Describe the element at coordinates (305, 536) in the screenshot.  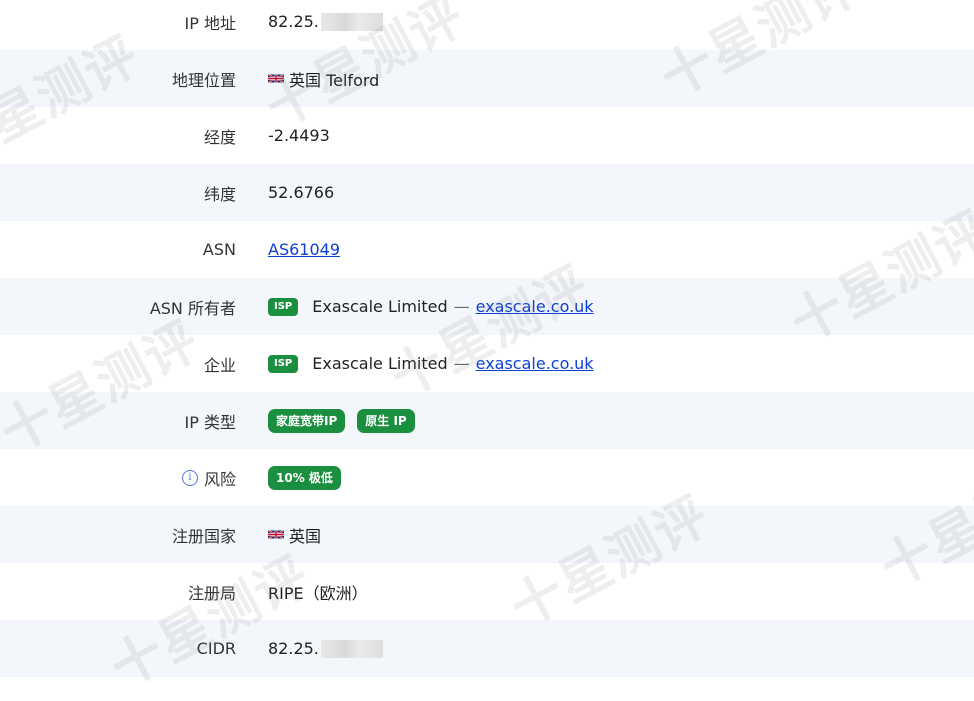
I see `reg-country-value: 英国` at that location.